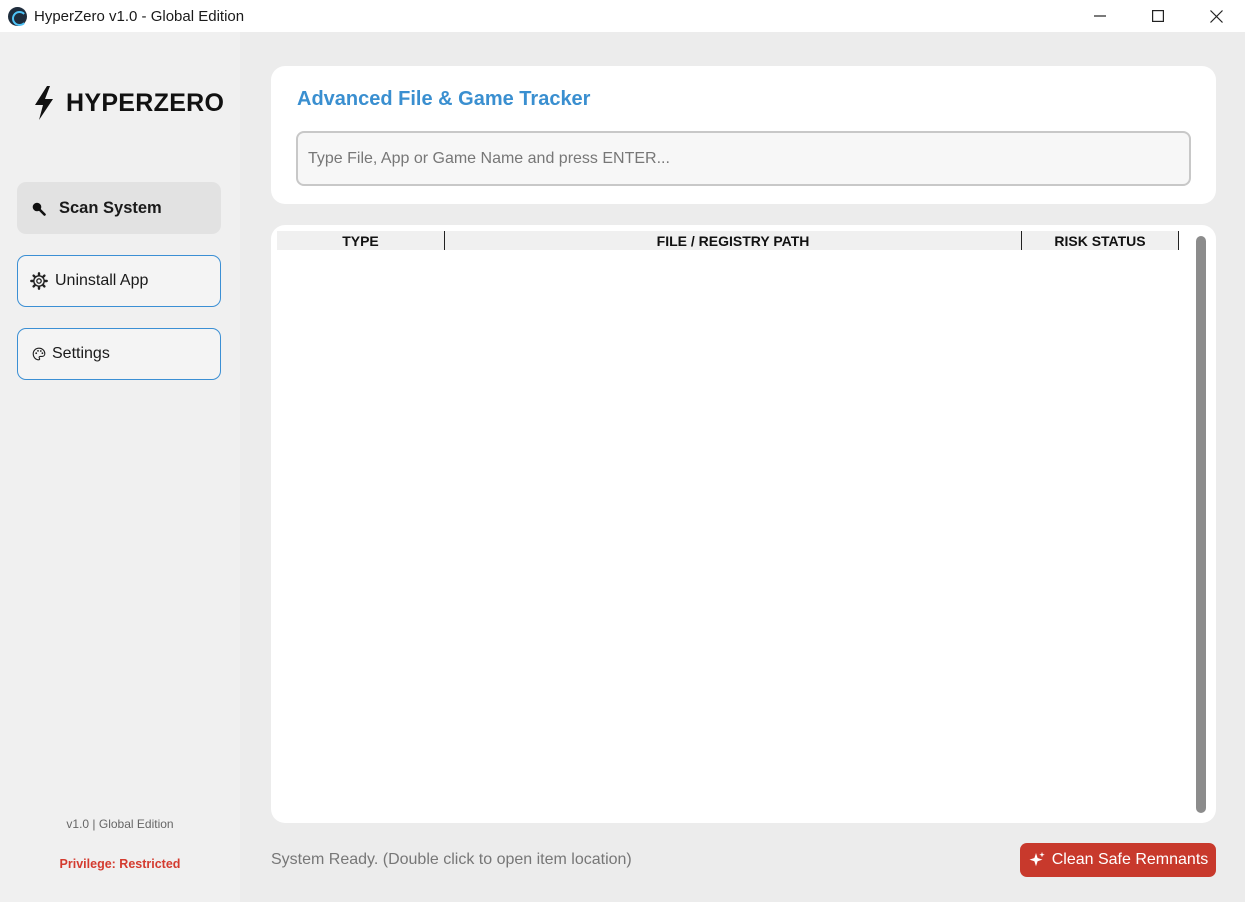 The image size is (1245, 902). I want to click on sidebar-item-label: Scan System, so click(110, 207).